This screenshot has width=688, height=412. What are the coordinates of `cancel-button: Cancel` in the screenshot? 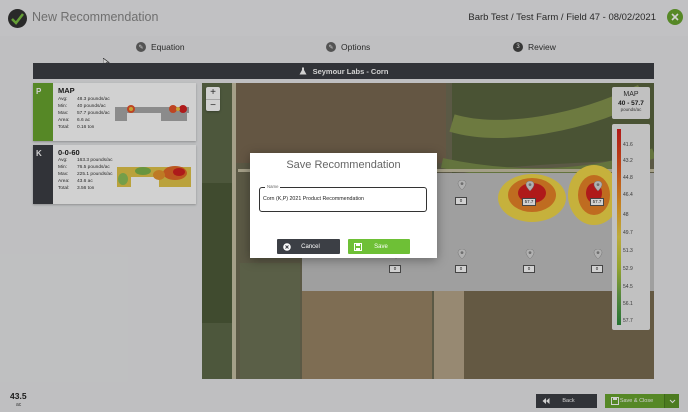 It's located at (308, 246).